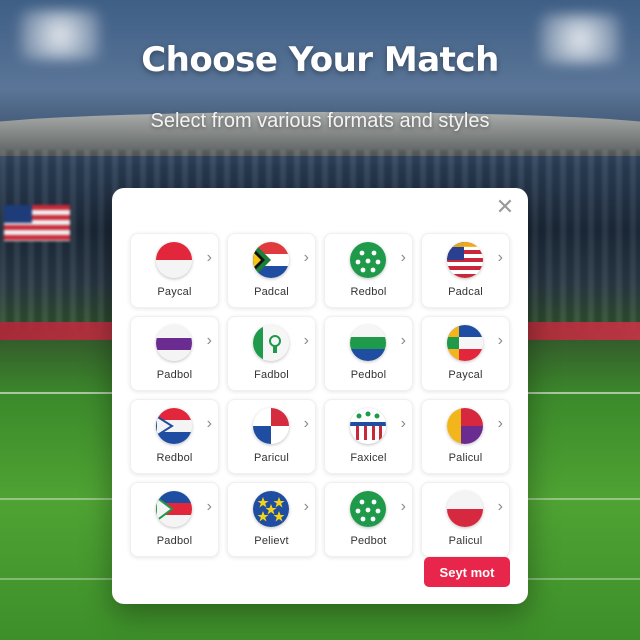  Describe the element at coordinates (174, 260) in the screenshot. I see `red-white-flag-icon` at that location.